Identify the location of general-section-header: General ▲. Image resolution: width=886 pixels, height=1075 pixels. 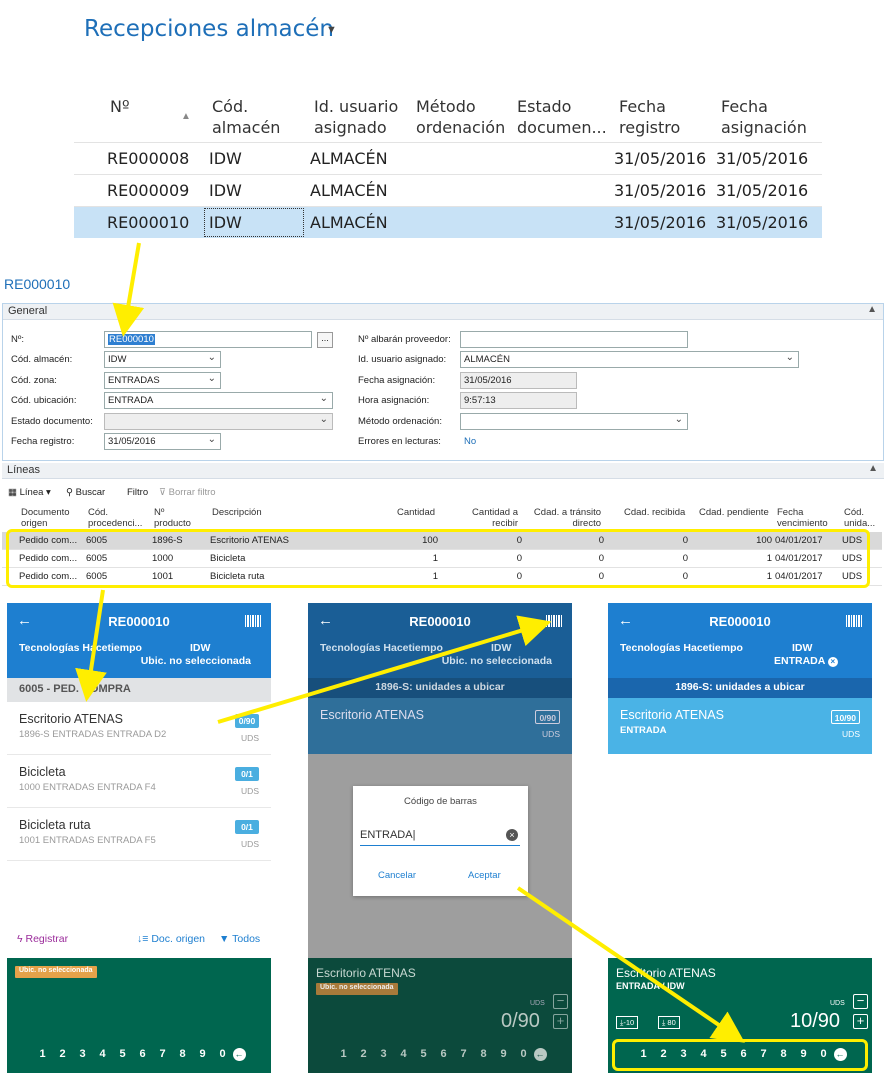
(443, 312).